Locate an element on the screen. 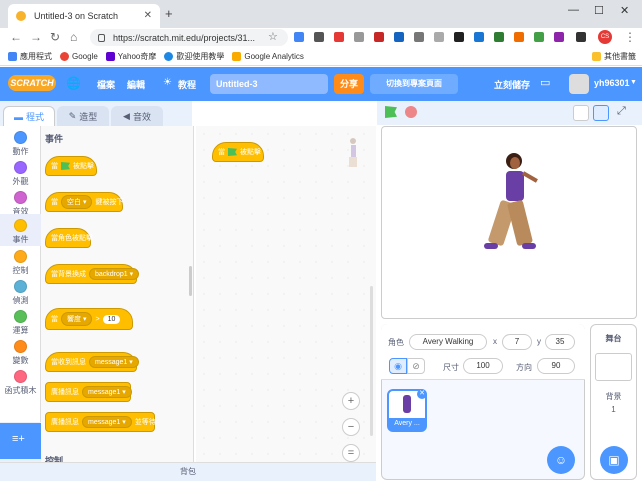  avery-sprite is located at coordinates (510, 205).